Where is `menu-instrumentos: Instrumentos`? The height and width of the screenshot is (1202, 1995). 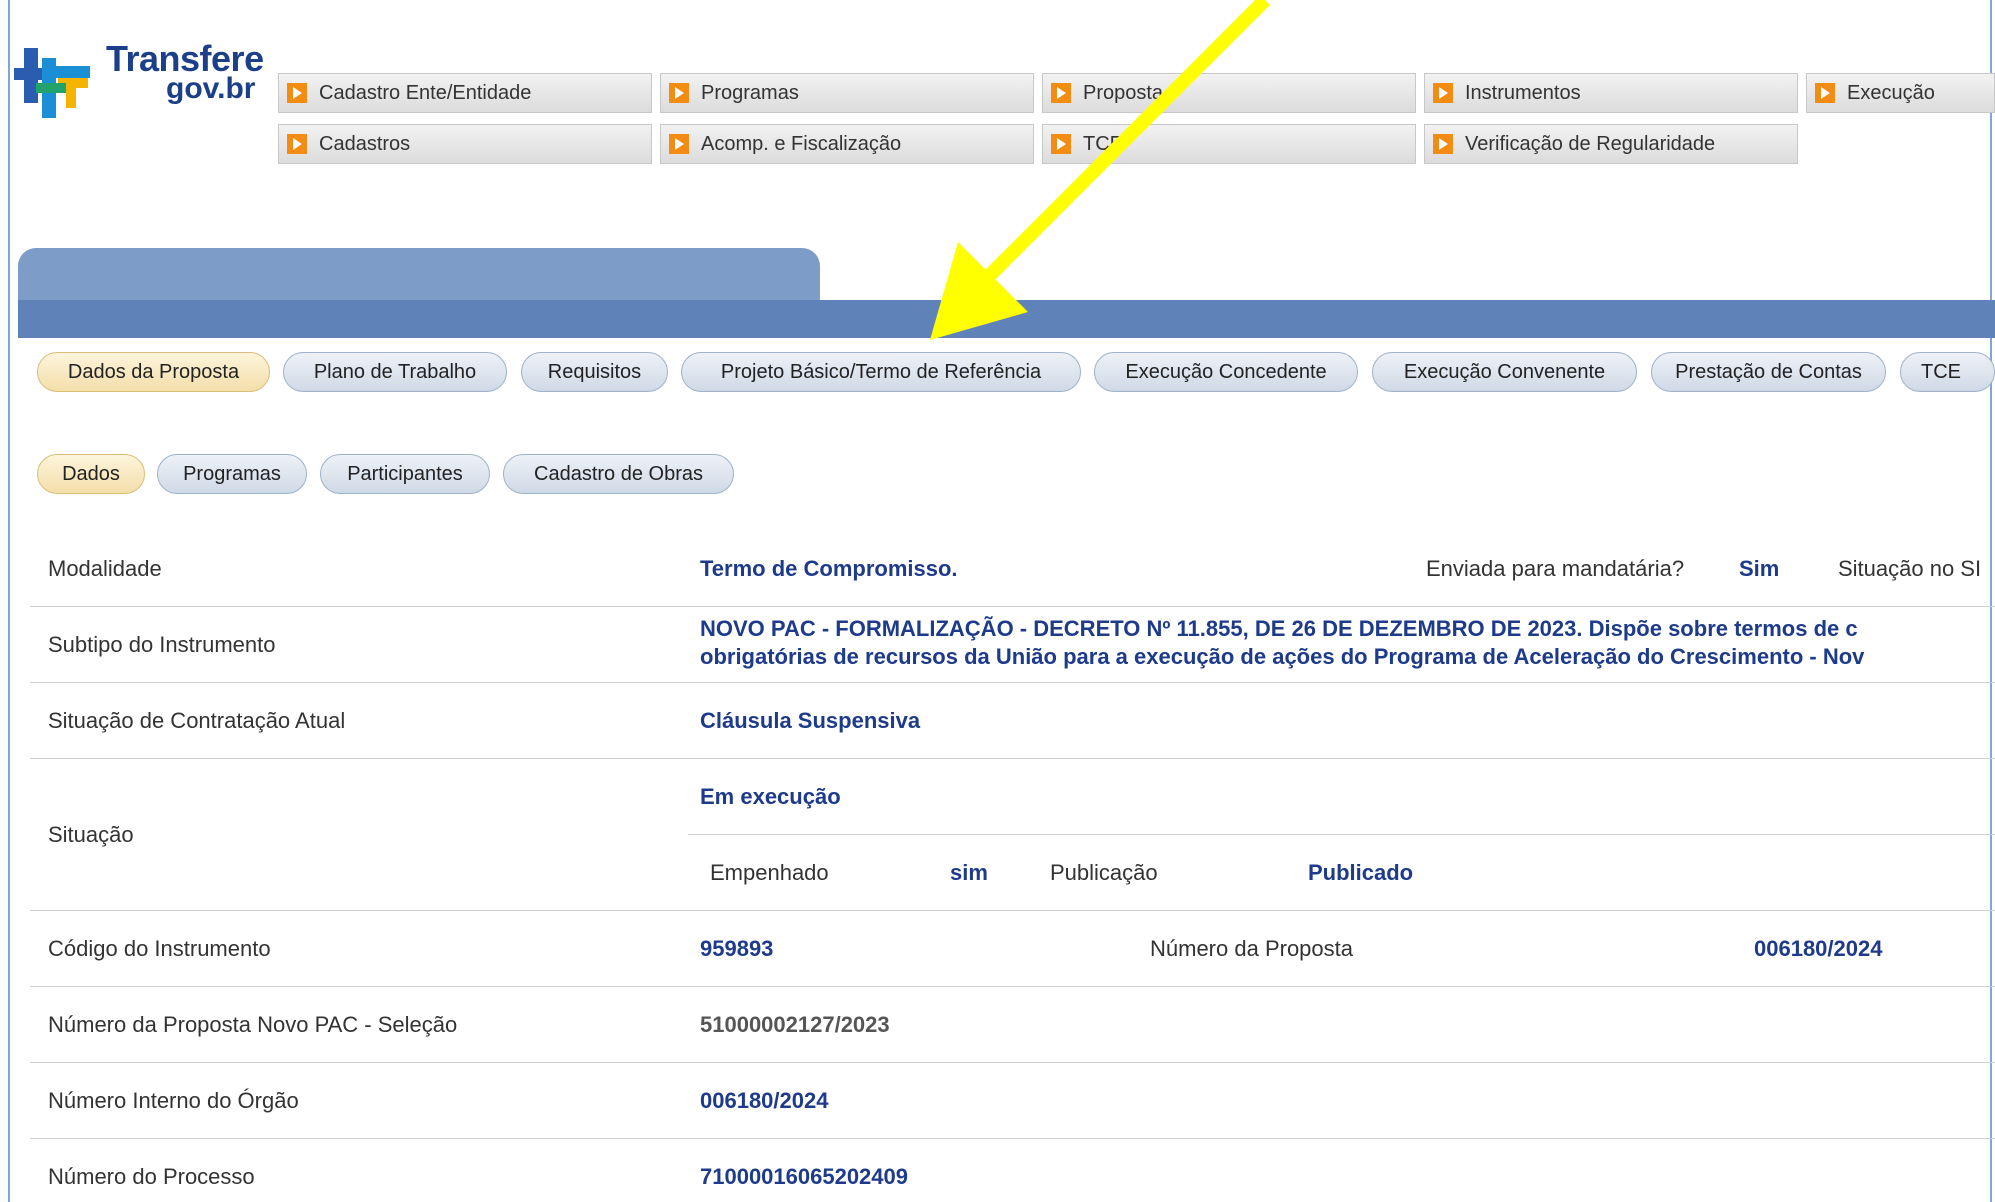
menu-instrumentos: Instrumentos is located at coordinates (1611, 93).